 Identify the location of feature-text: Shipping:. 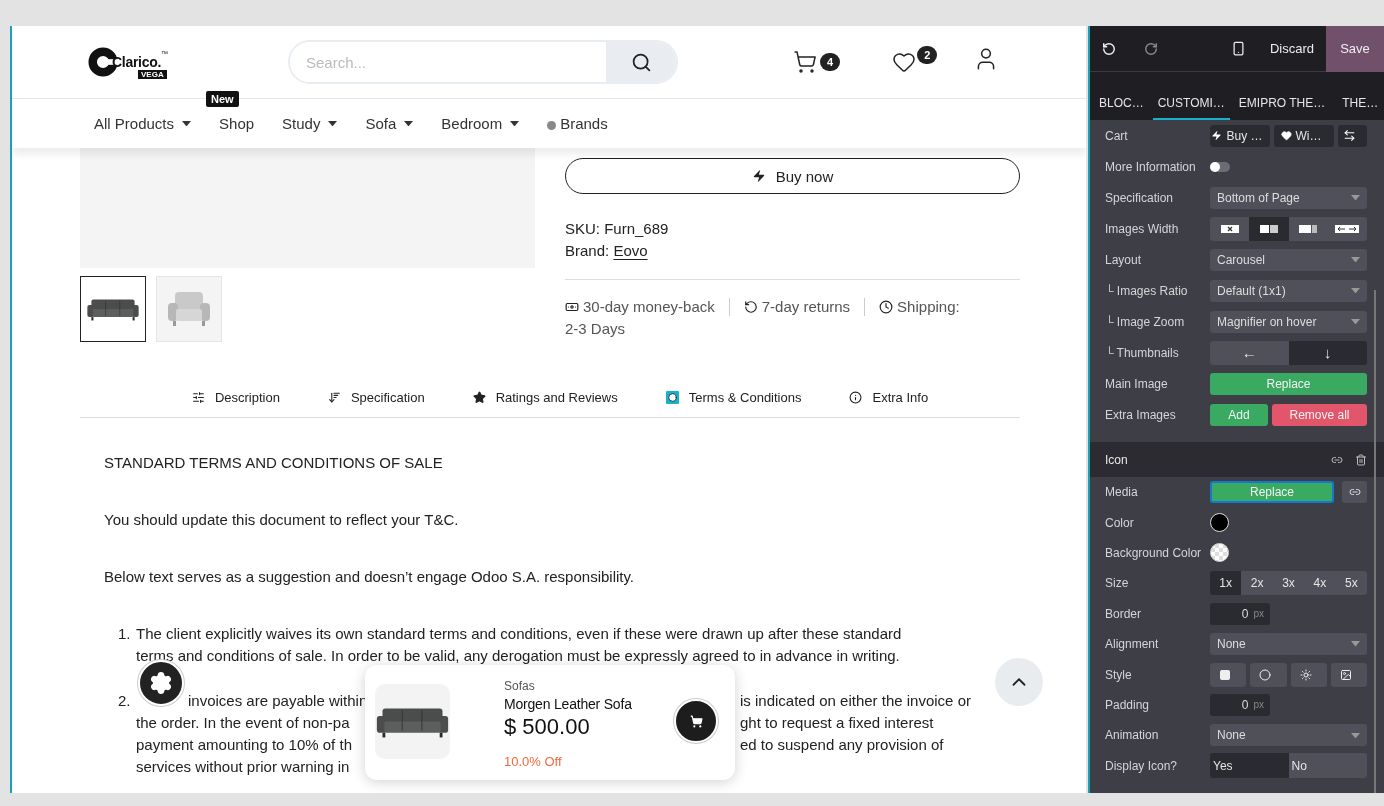
(928, 307).